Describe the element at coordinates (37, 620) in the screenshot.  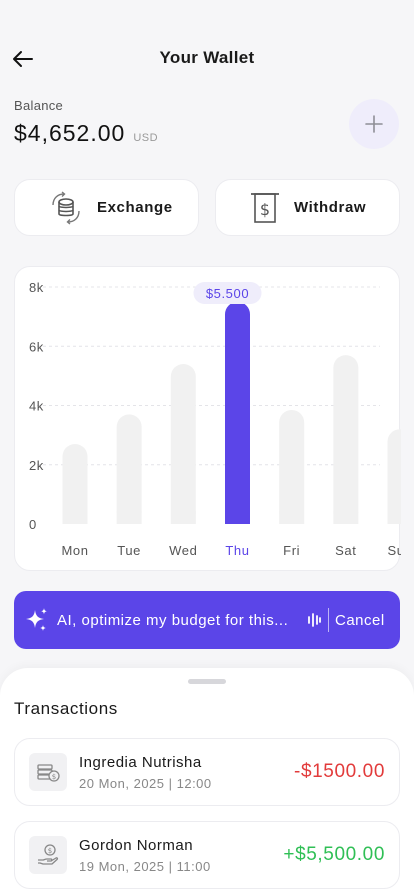
I see `sparkle-icon` at that location.